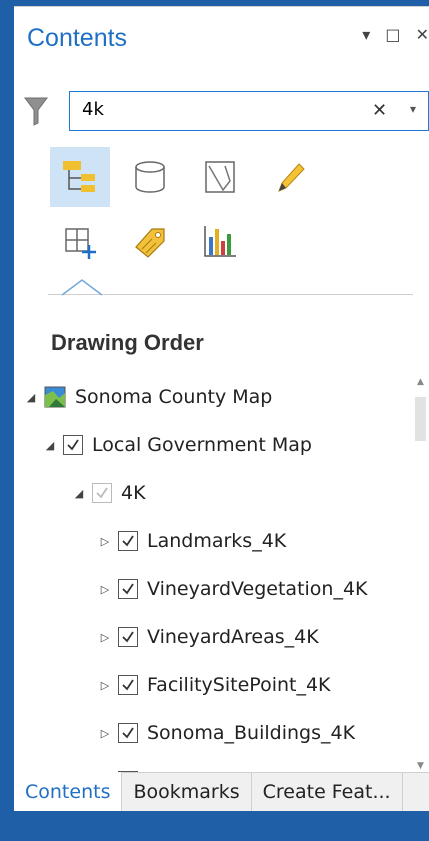 The image size is (429, 841). Describe the element at coordinates (379, 110) in the screenshot. I see `clear-search-icon: ✕` at that location.